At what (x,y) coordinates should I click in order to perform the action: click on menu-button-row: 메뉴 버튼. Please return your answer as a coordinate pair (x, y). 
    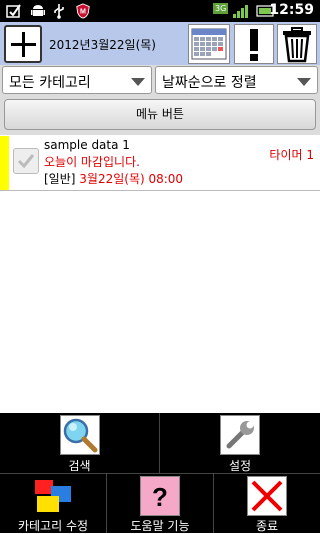
    Looking at the image, I should click on (160, 115).